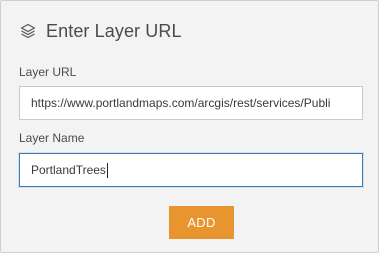 The width and height of the screenshot is (379, 253). I want to click on layers-icon, so click(28, 31).